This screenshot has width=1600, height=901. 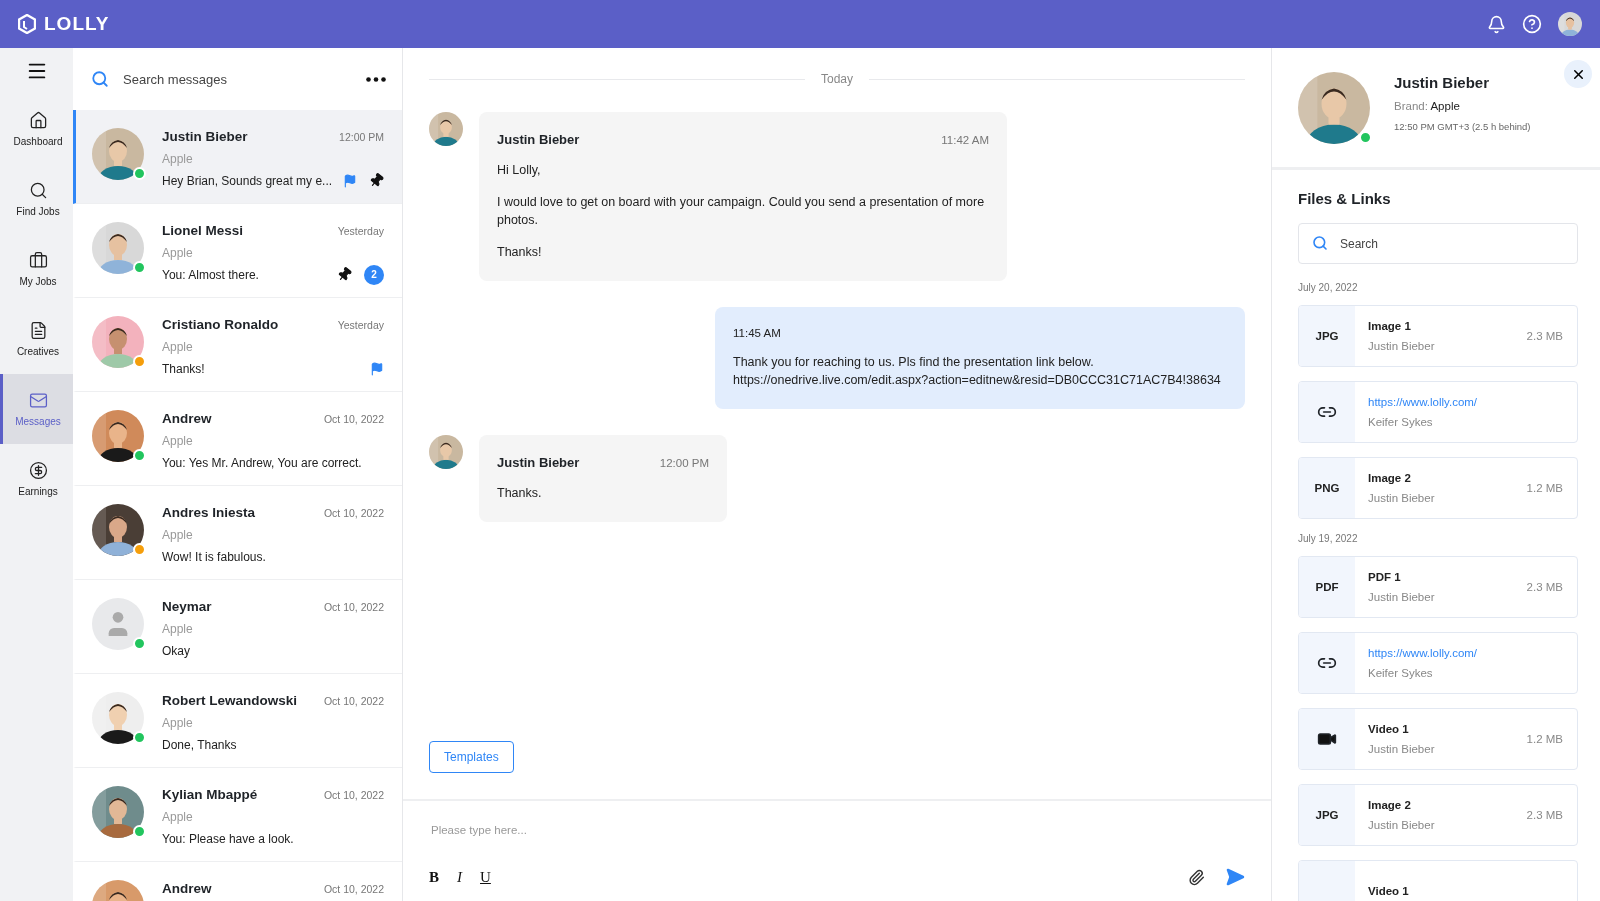 I want to click on nav-item: Earnings, so click(x=36, y=479).